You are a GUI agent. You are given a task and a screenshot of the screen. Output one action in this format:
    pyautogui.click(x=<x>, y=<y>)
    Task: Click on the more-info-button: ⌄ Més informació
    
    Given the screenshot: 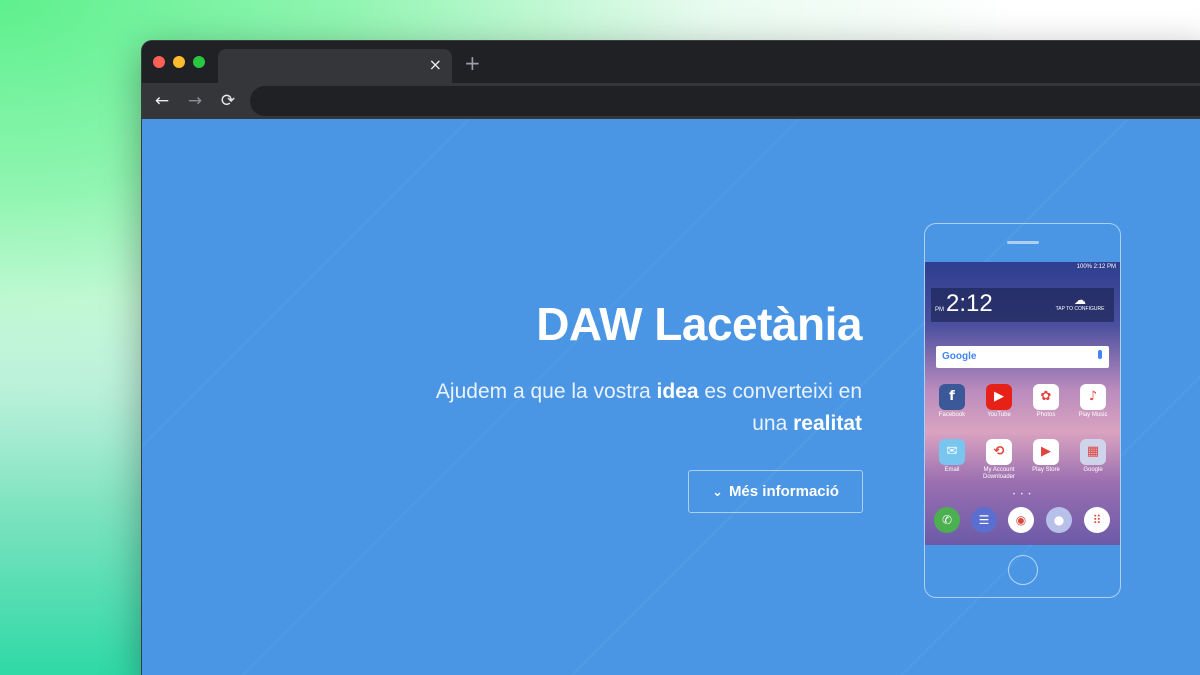 What is the action you would take?
    pyautogui.click(x=775, y=491)
    